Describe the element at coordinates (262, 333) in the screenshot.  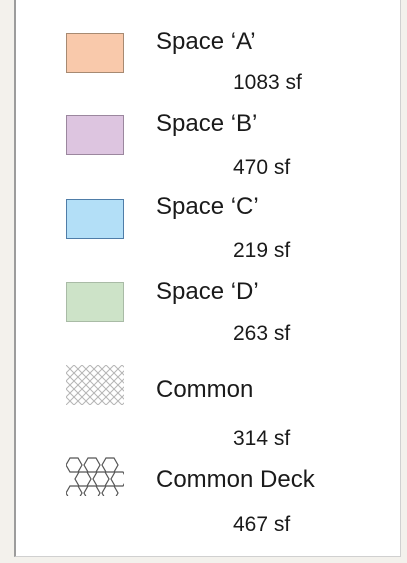
I see `legend-item-area: 263 sf` at that location.